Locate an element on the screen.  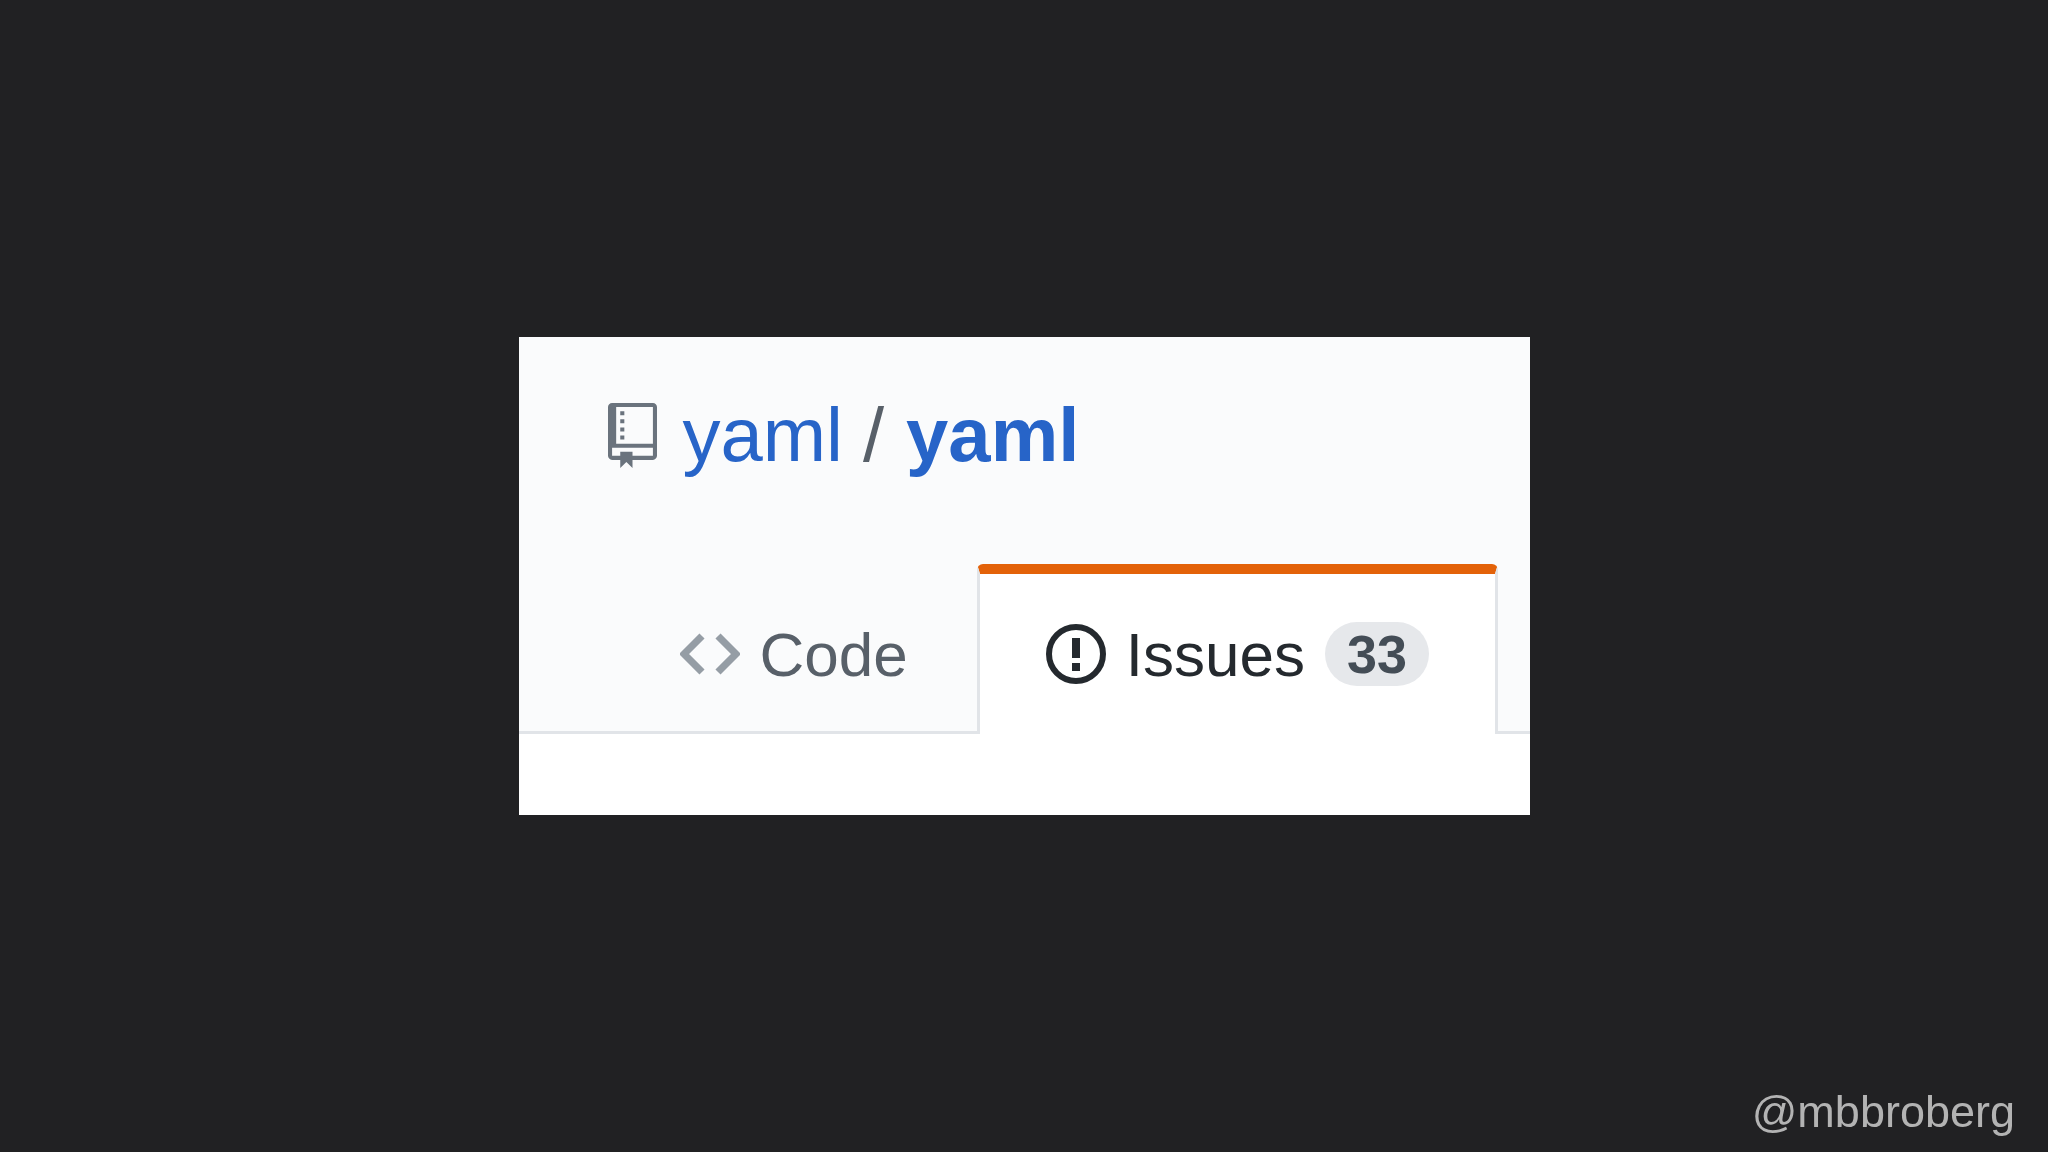
exclamation-circle-icon is located at coordinates (1075, 654).